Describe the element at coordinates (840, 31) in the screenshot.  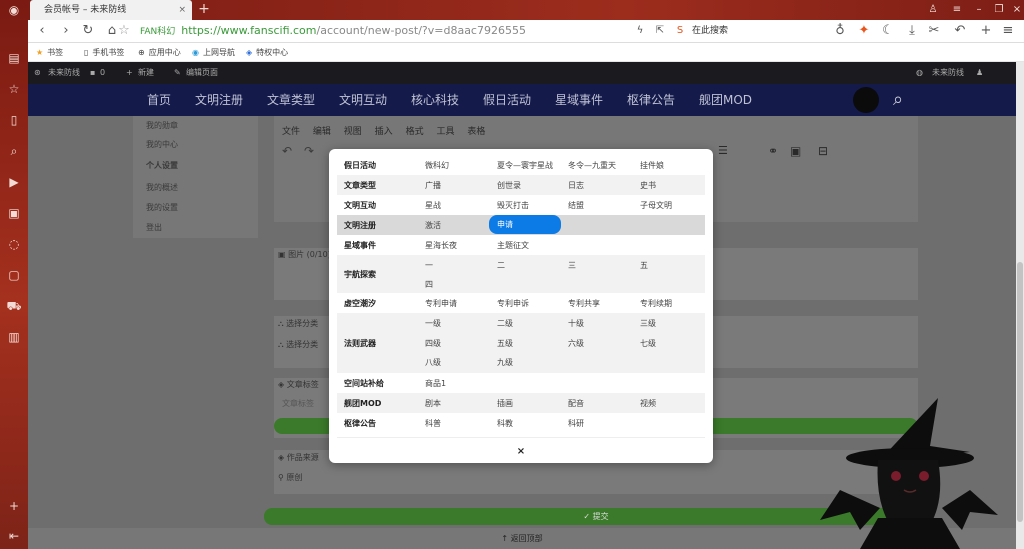
I see `bulb-icon: ♁` at that location.